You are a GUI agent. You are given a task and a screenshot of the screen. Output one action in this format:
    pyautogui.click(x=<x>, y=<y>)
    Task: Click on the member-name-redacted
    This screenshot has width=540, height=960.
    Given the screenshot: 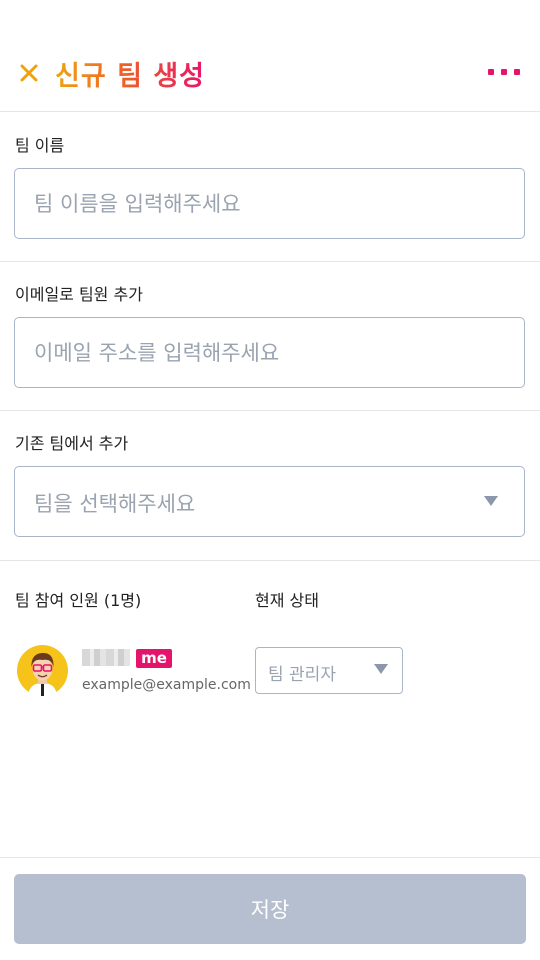 What is the action you would take?
    pyautogui.click(x=106, y=657)
    